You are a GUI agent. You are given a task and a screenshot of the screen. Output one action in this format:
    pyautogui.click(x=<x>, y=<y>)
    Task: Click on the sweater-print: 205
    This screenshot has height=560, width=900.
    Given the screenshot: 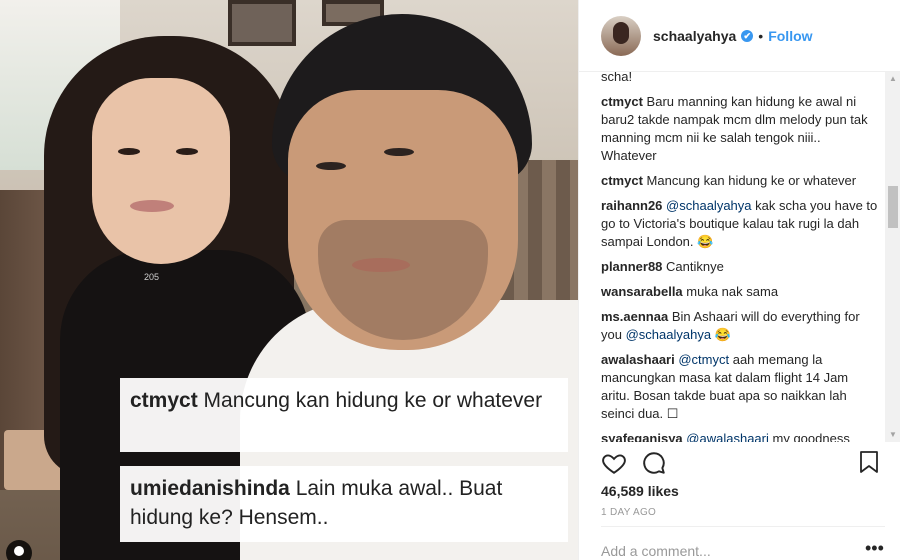 What is the action you would take?
    pyautogui.click(x=152, y=277)
    